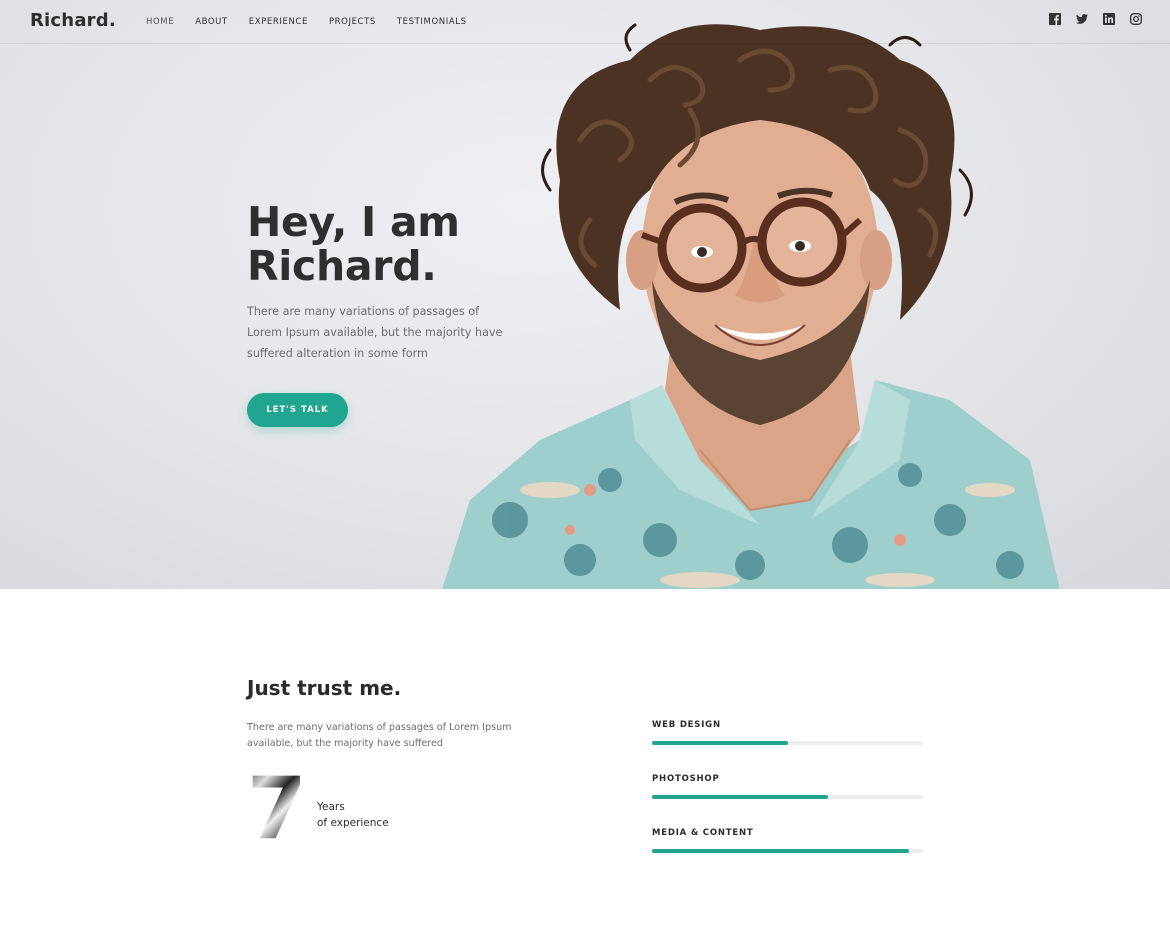 The height and width of the screenshot is (944, 1170). Describe the element at coordinates (1095, 19) in the screenshot. I see `social-links` at that location.